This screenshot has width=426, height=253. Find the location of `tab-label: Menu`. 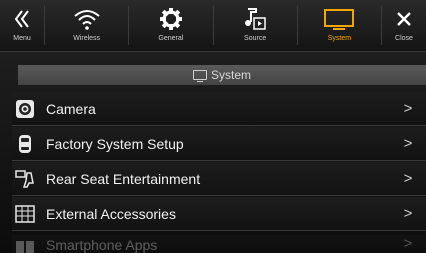

tab-label: Menu is located at coordinates (22, 38).